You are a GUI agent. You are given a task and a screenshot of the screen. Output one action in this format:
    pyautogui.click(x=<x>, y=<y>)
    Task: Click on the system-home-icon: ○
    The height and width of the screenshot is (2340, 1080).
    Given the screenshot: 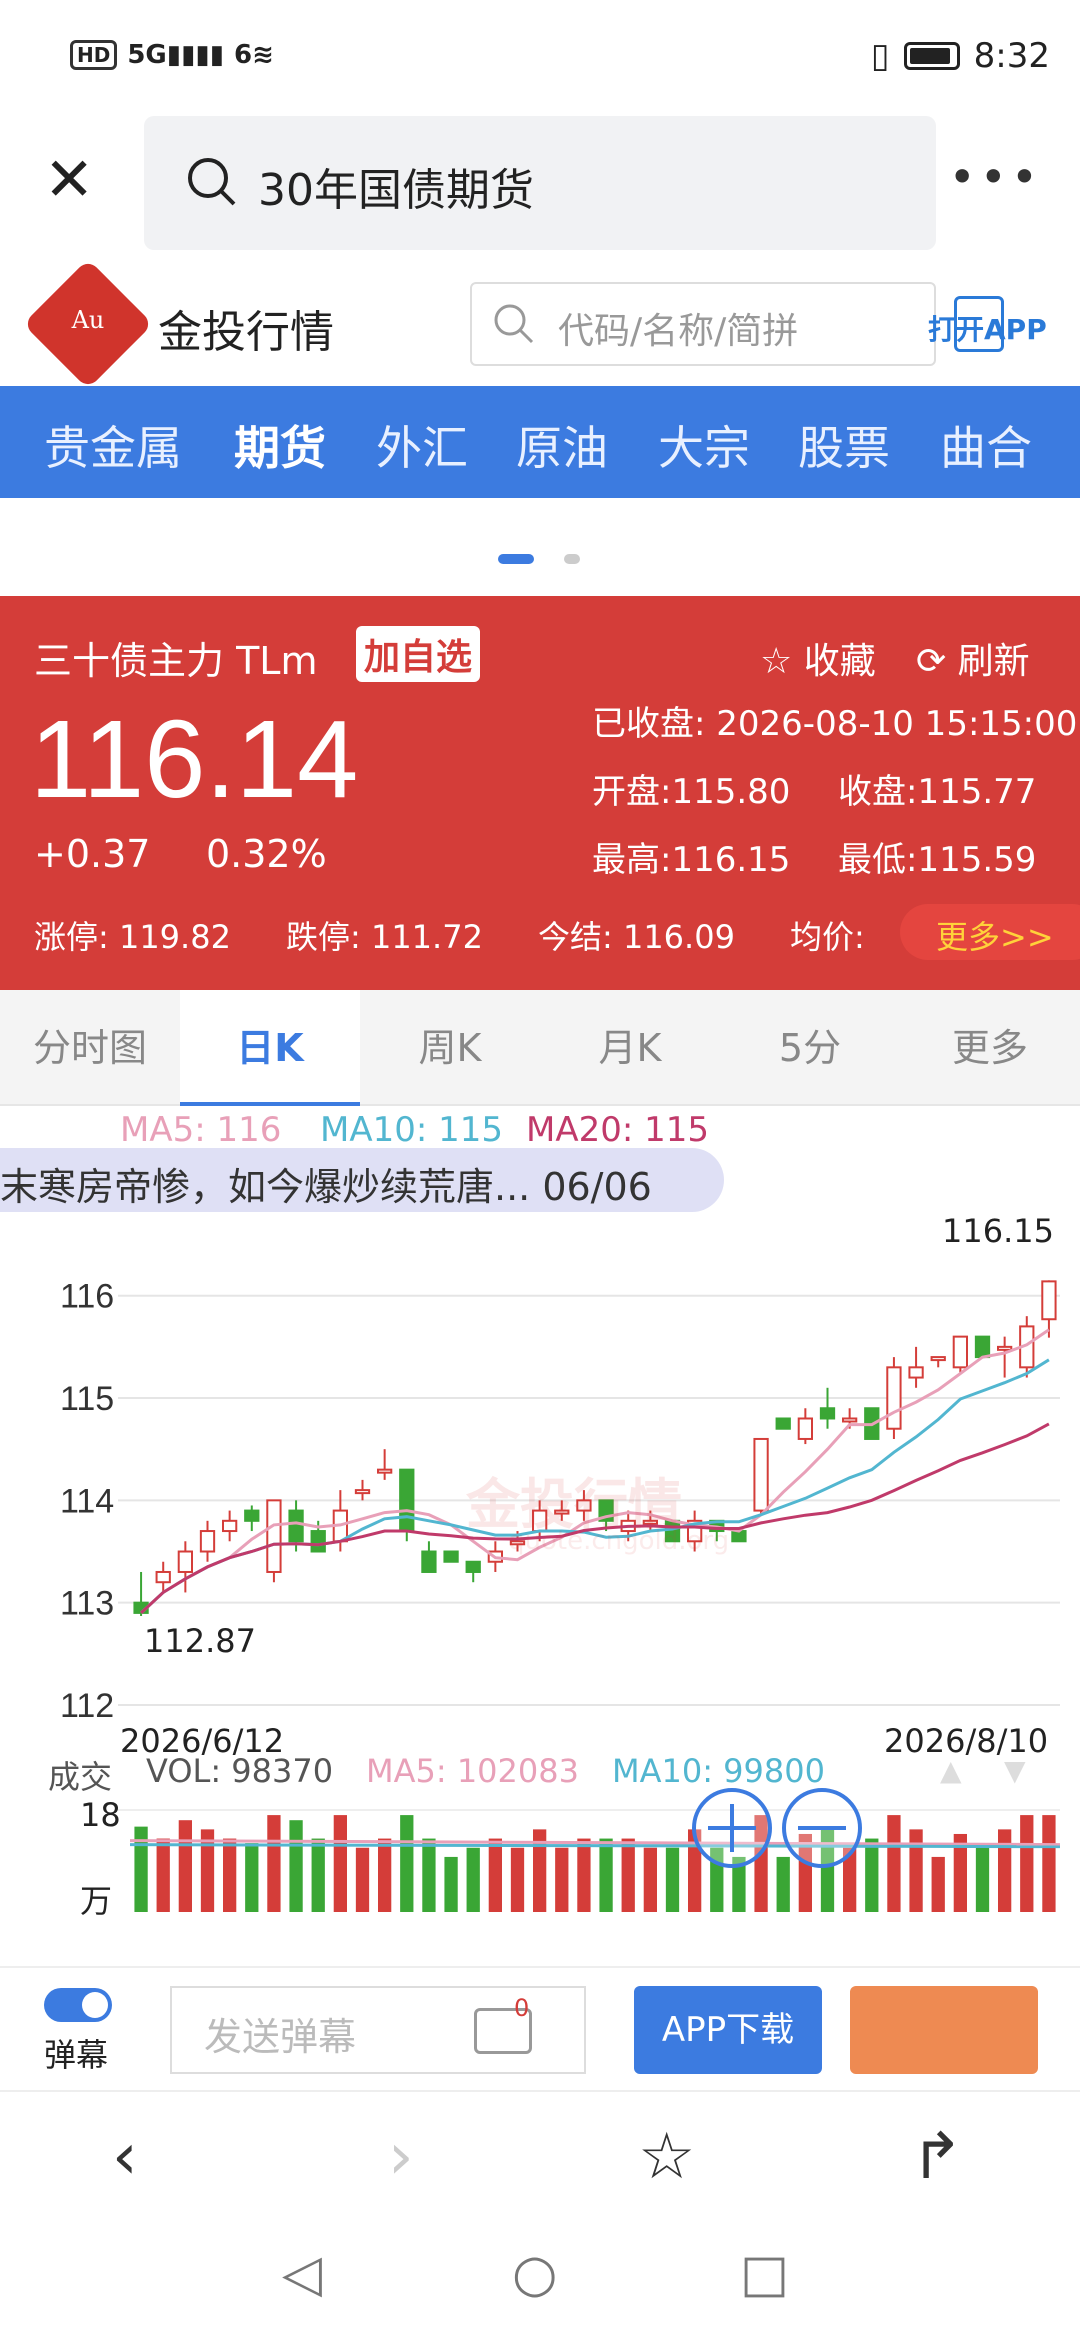 What is the action you would take?
    pyautogui.click(x=534, y=2274)
    